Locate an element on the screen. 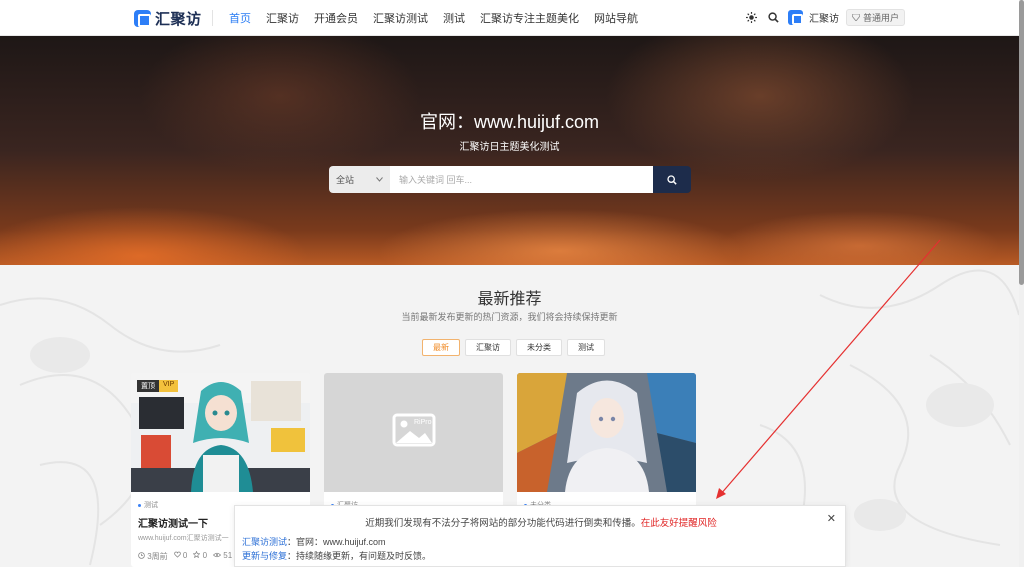 Image resolution: width=1024 pixels, height=567 pixels. page-scrollbar is located at coordinates (1021, 283).